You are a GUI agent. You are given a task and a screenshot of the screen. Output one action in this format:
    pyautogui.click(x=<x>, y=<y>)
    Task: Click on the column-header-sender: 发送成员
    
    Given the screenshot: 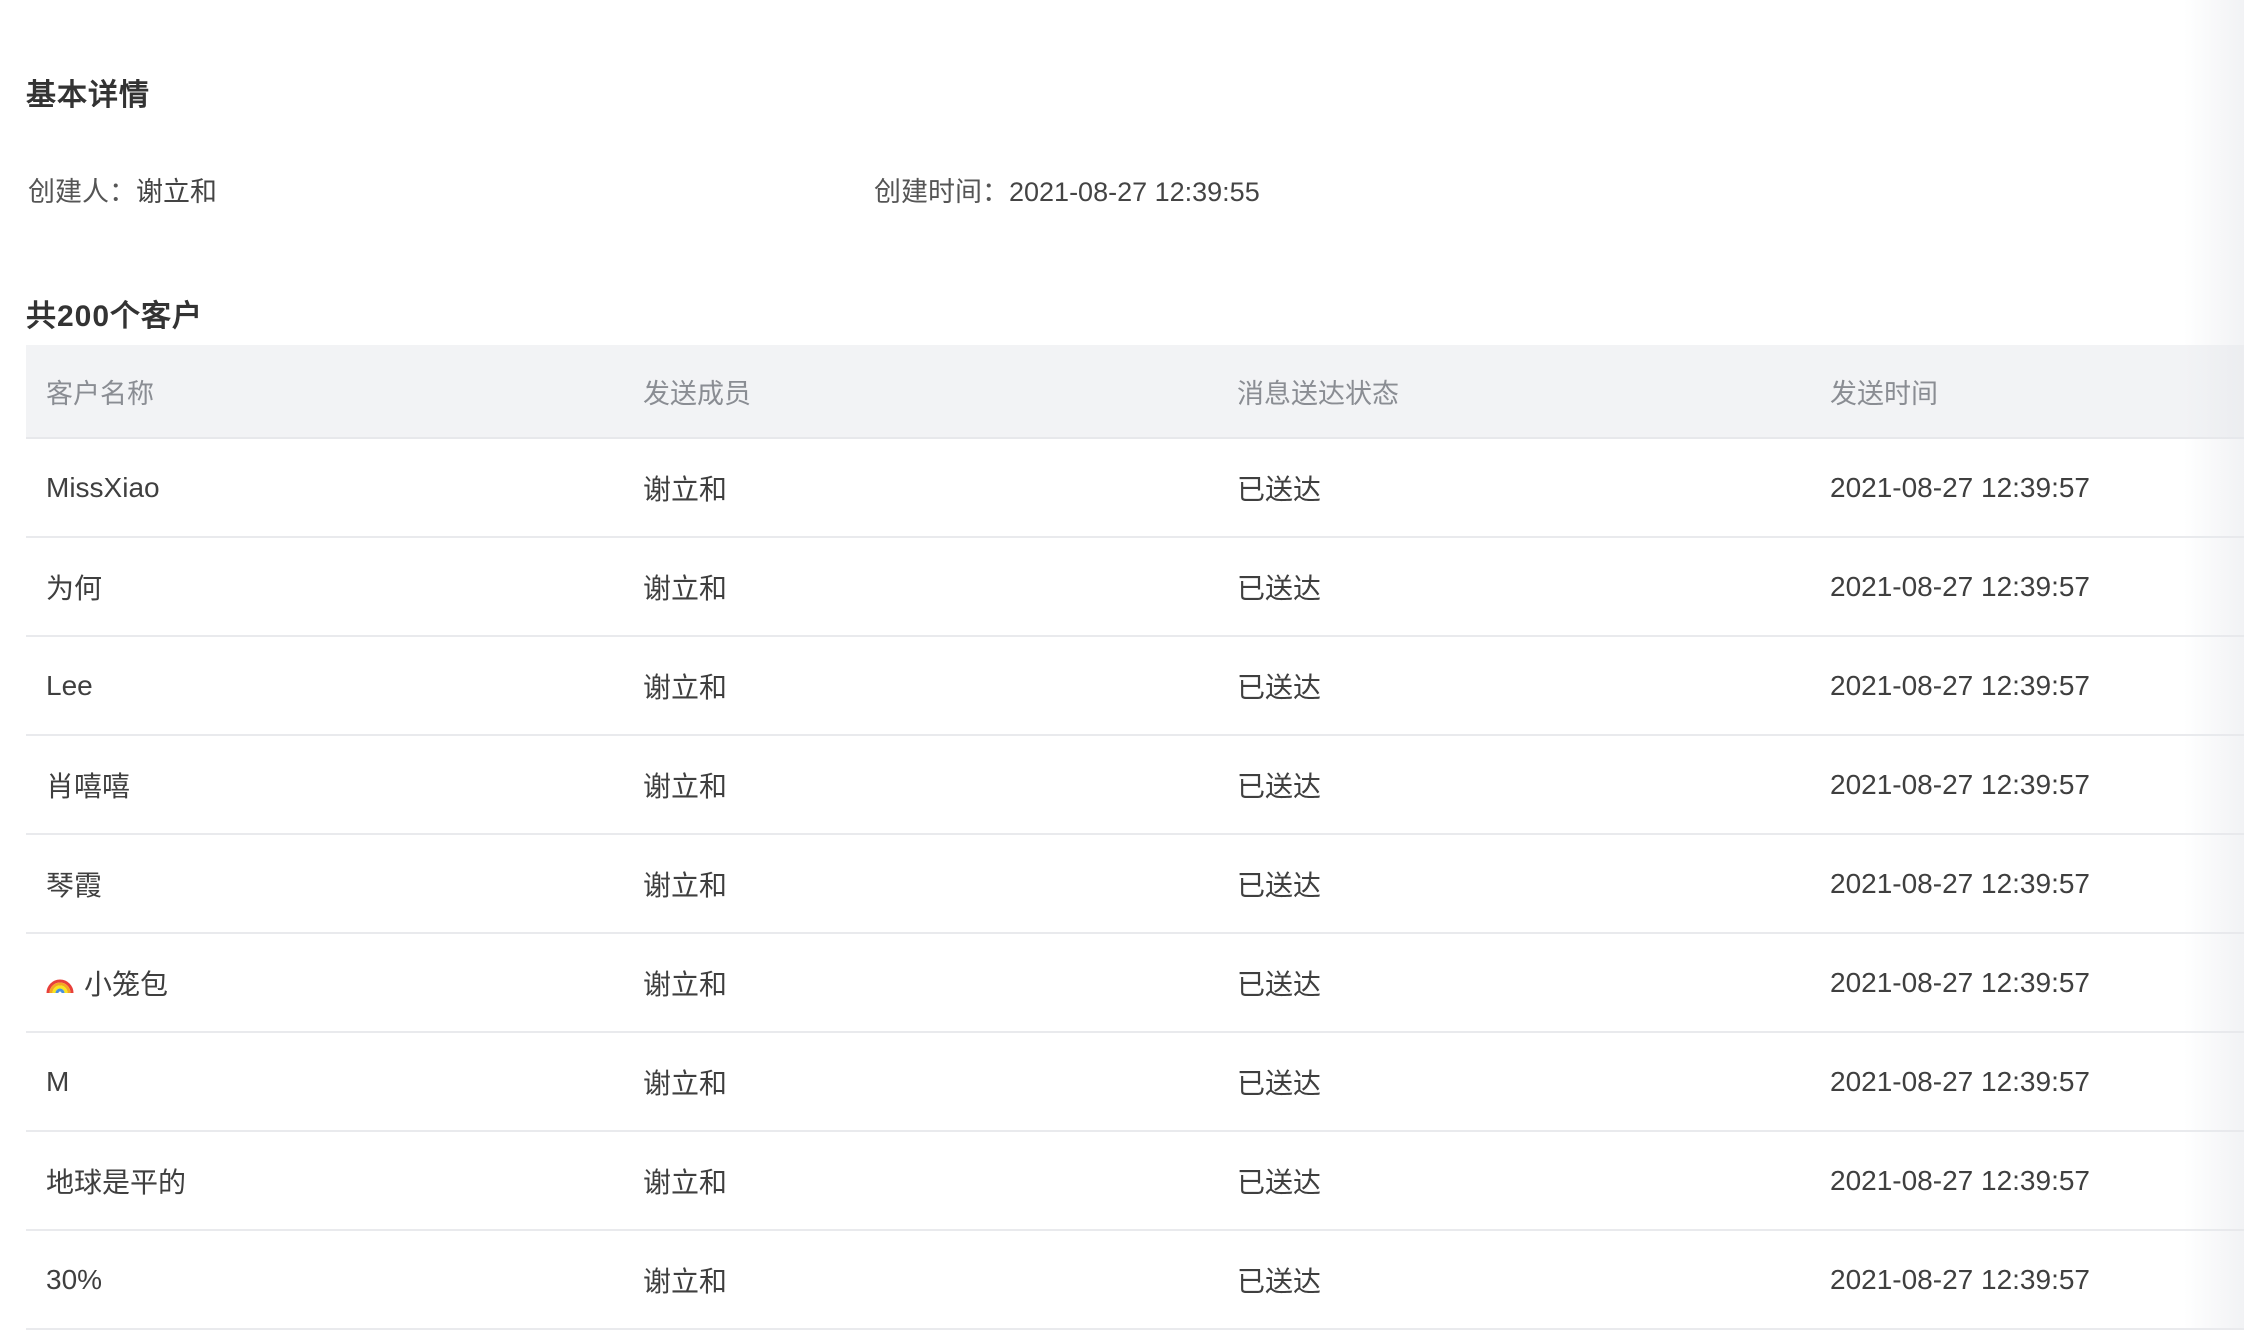 What is the action you would take?
    pyautogui.click(x=697, y=393)
    